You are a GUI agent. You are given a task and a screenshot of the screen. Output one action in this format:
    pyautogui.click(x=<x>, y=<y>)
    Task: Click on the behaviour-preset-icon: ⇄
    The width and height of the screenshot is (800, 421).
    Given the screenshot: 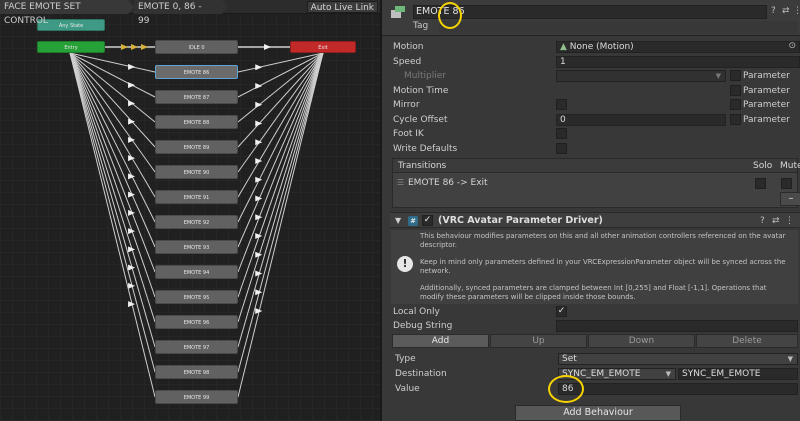 What is the action you would take?
    pyautogui.click(x=776, y=221)
    